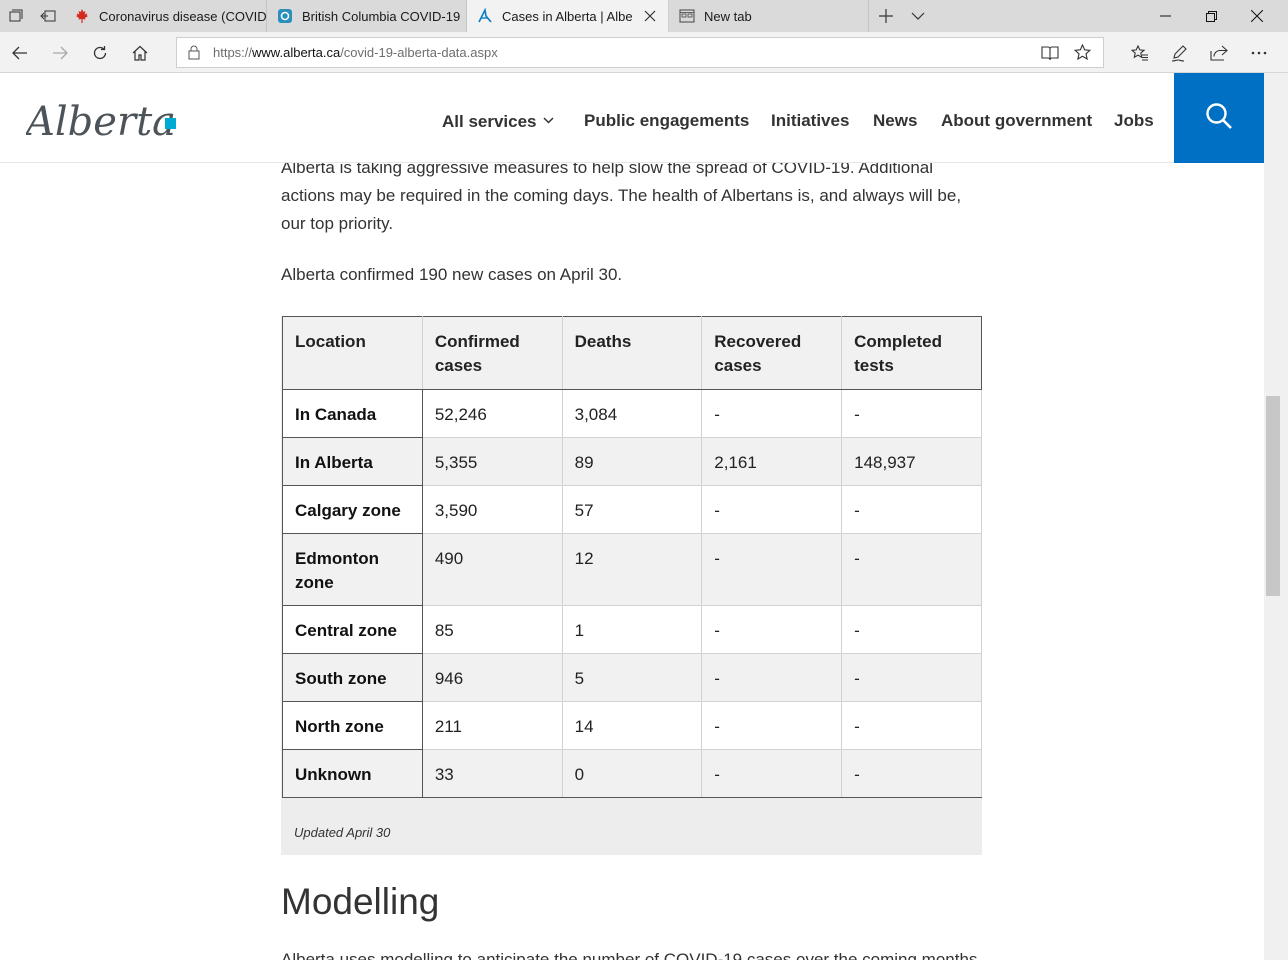 This screenshot has width=1288, height=960. I want to click on row-location: South zone, so click(352, 677).